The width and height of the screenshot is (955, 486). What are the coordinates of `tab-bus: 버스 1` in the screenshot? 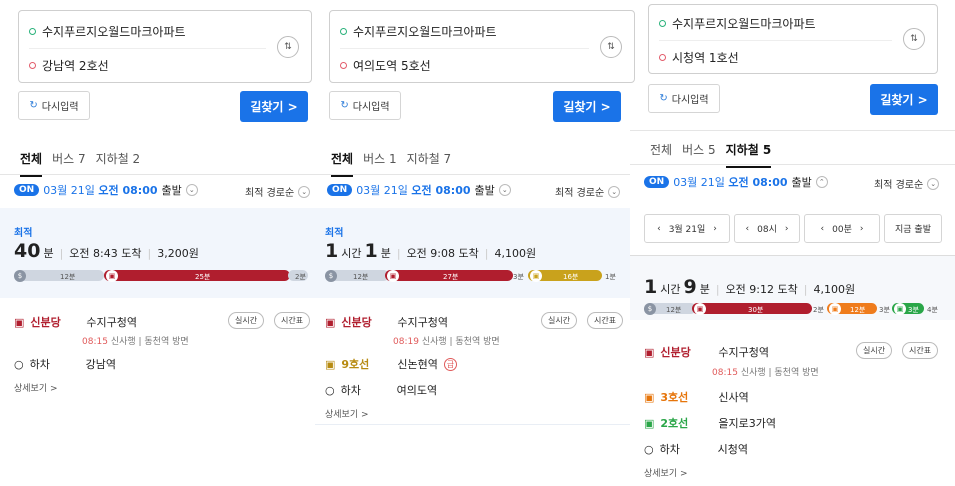 It's located at (380, 163).